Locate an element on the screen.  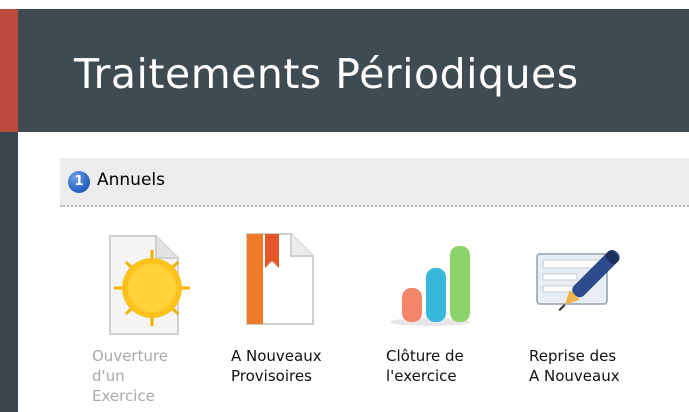
tile-label: Reprise des A Nouveaux is located at coordinates (574, 366).